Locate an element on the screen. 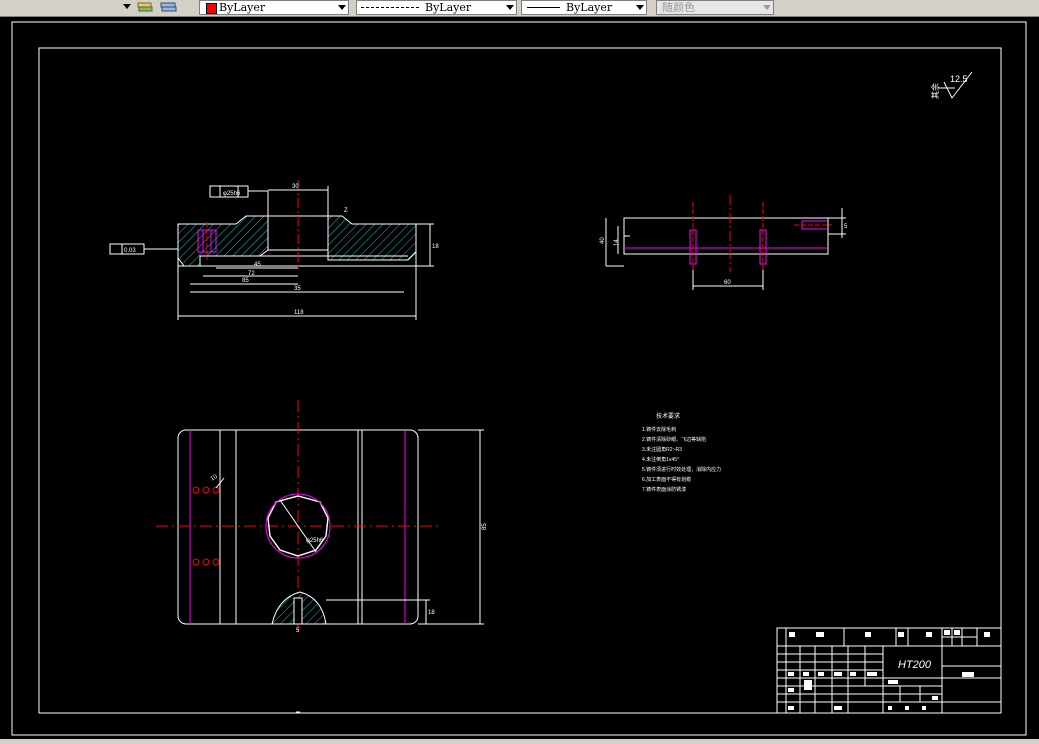 This screenshot has height=744, width=1039. dim-85: 85 is located at coordinates (245, 281).